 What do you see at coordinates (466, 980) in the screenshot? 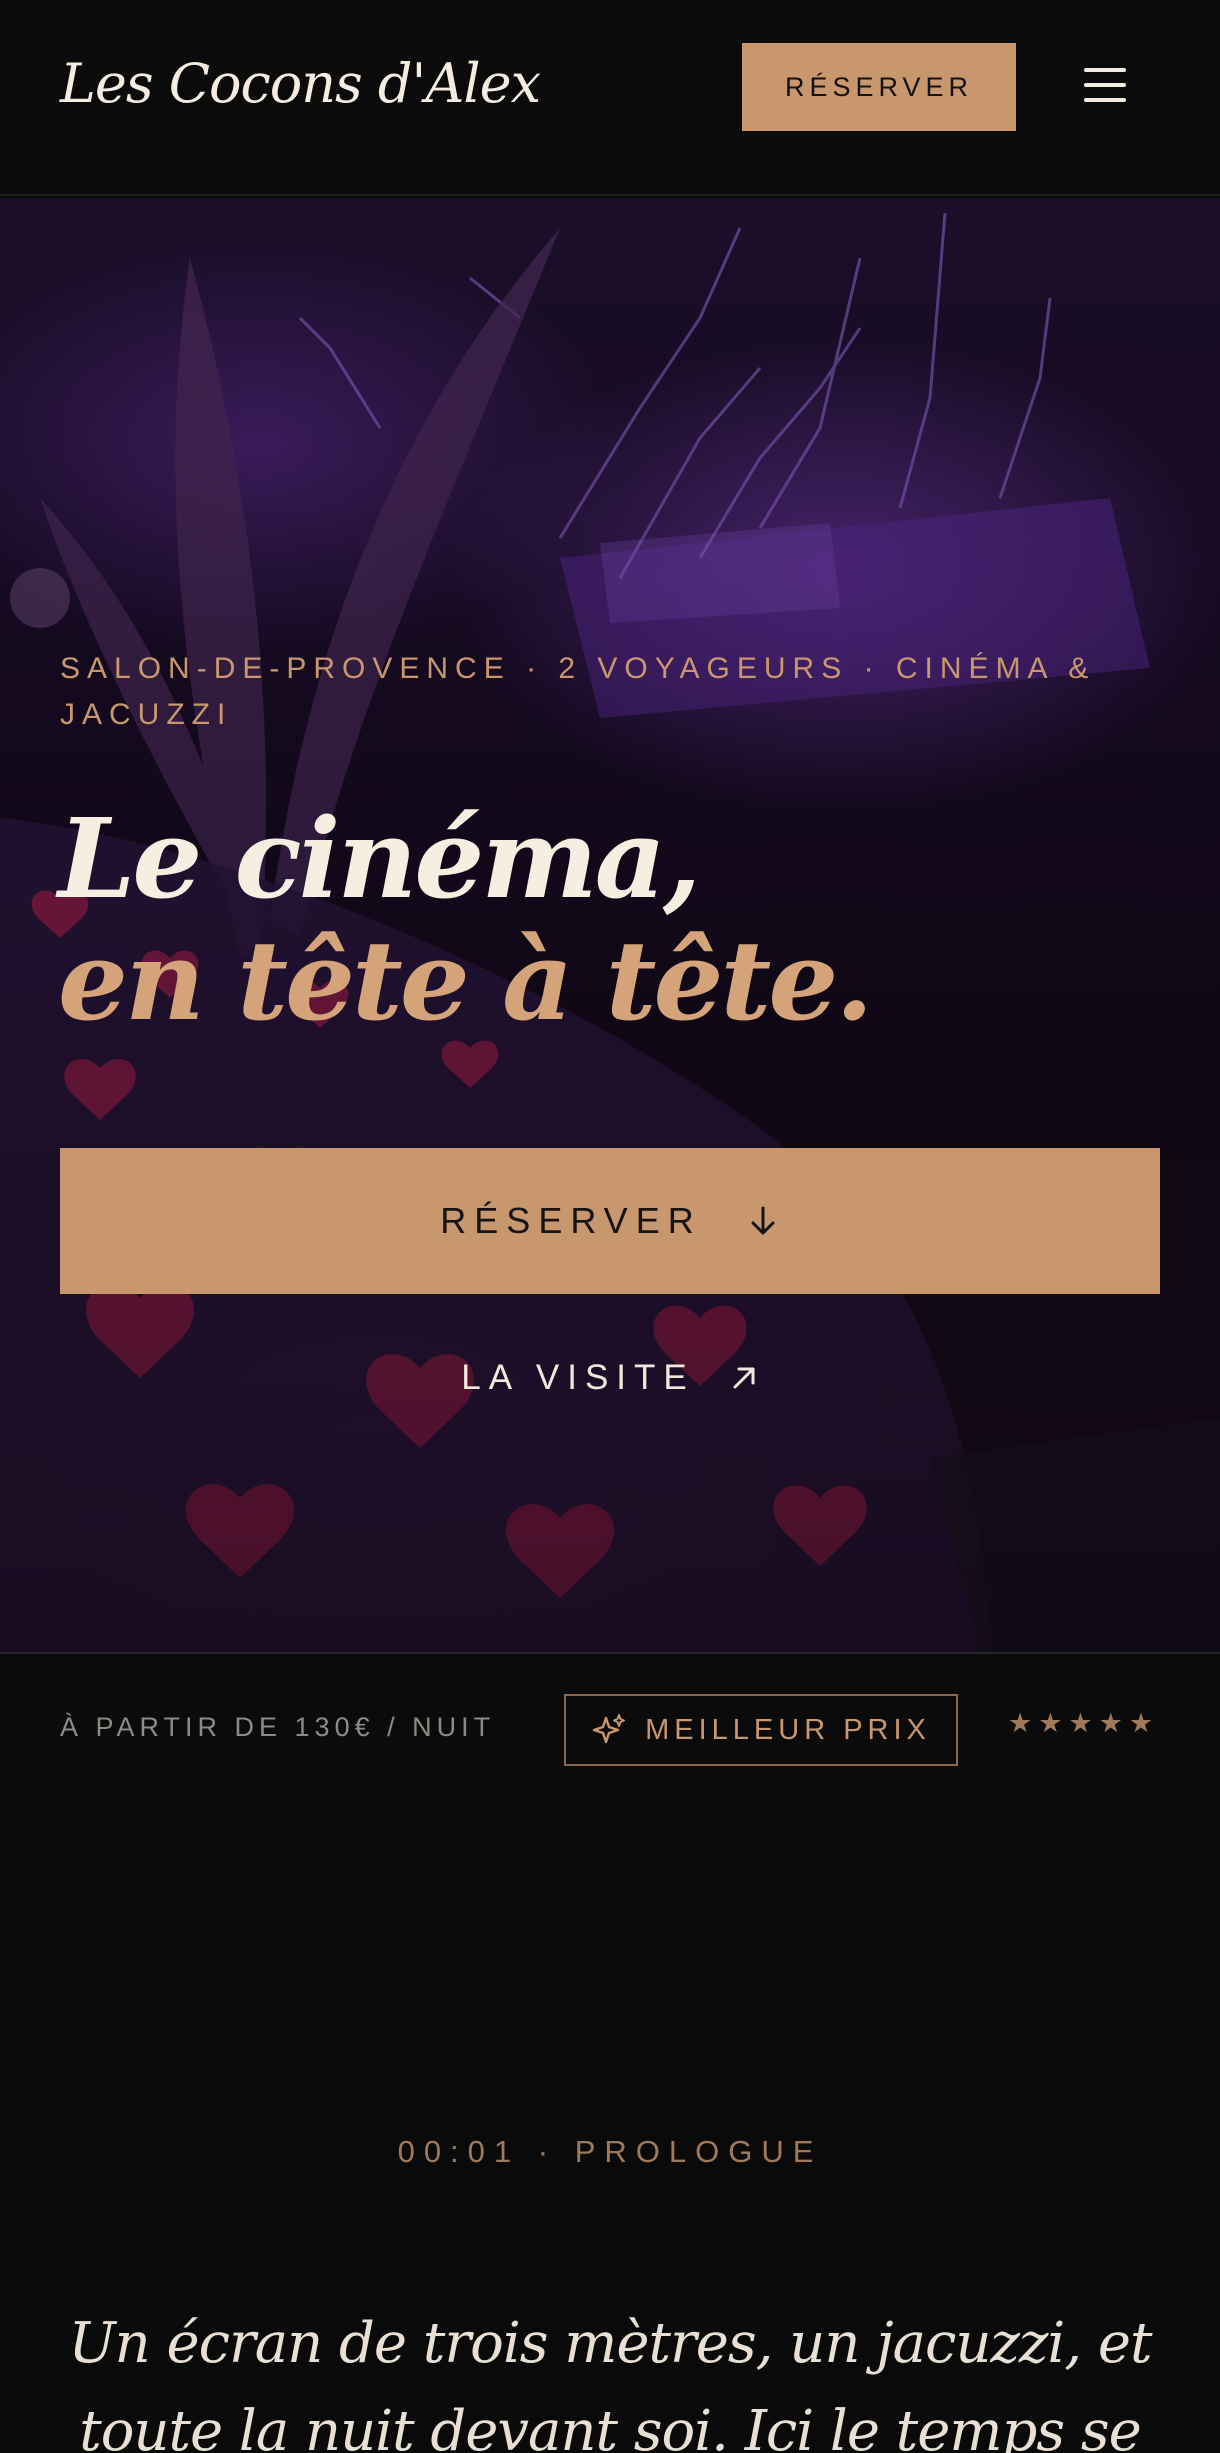
I see `hero-title-line-2: en tête à tête.` at bounding box center [466, 980].